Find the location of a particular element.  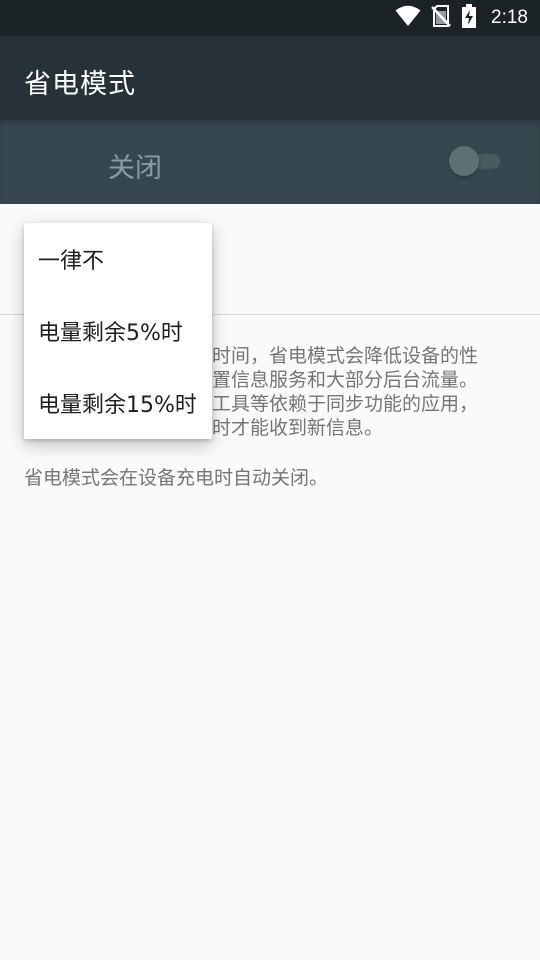

status-time: 2:18 is located at coordinates (509, 17).